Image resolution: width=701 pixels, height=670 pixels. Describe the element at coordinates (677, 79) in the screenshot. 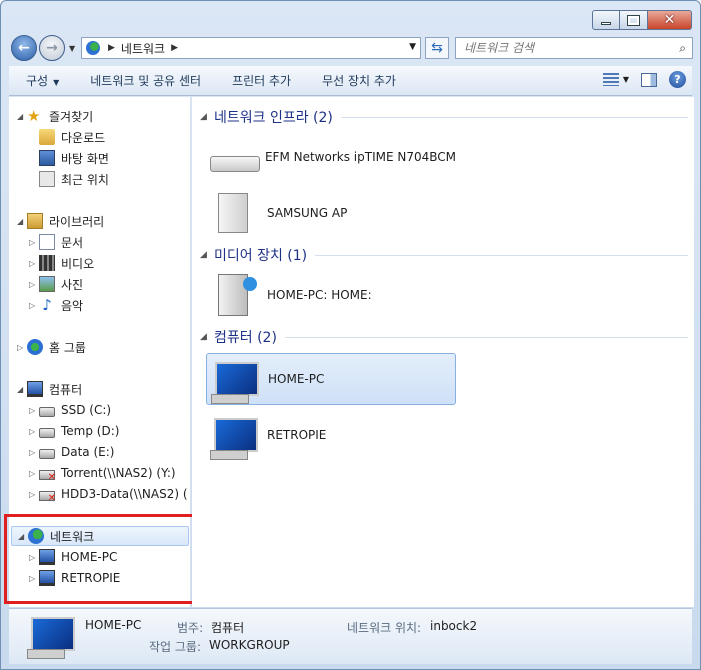

I see `help-icon: ?` at that location.